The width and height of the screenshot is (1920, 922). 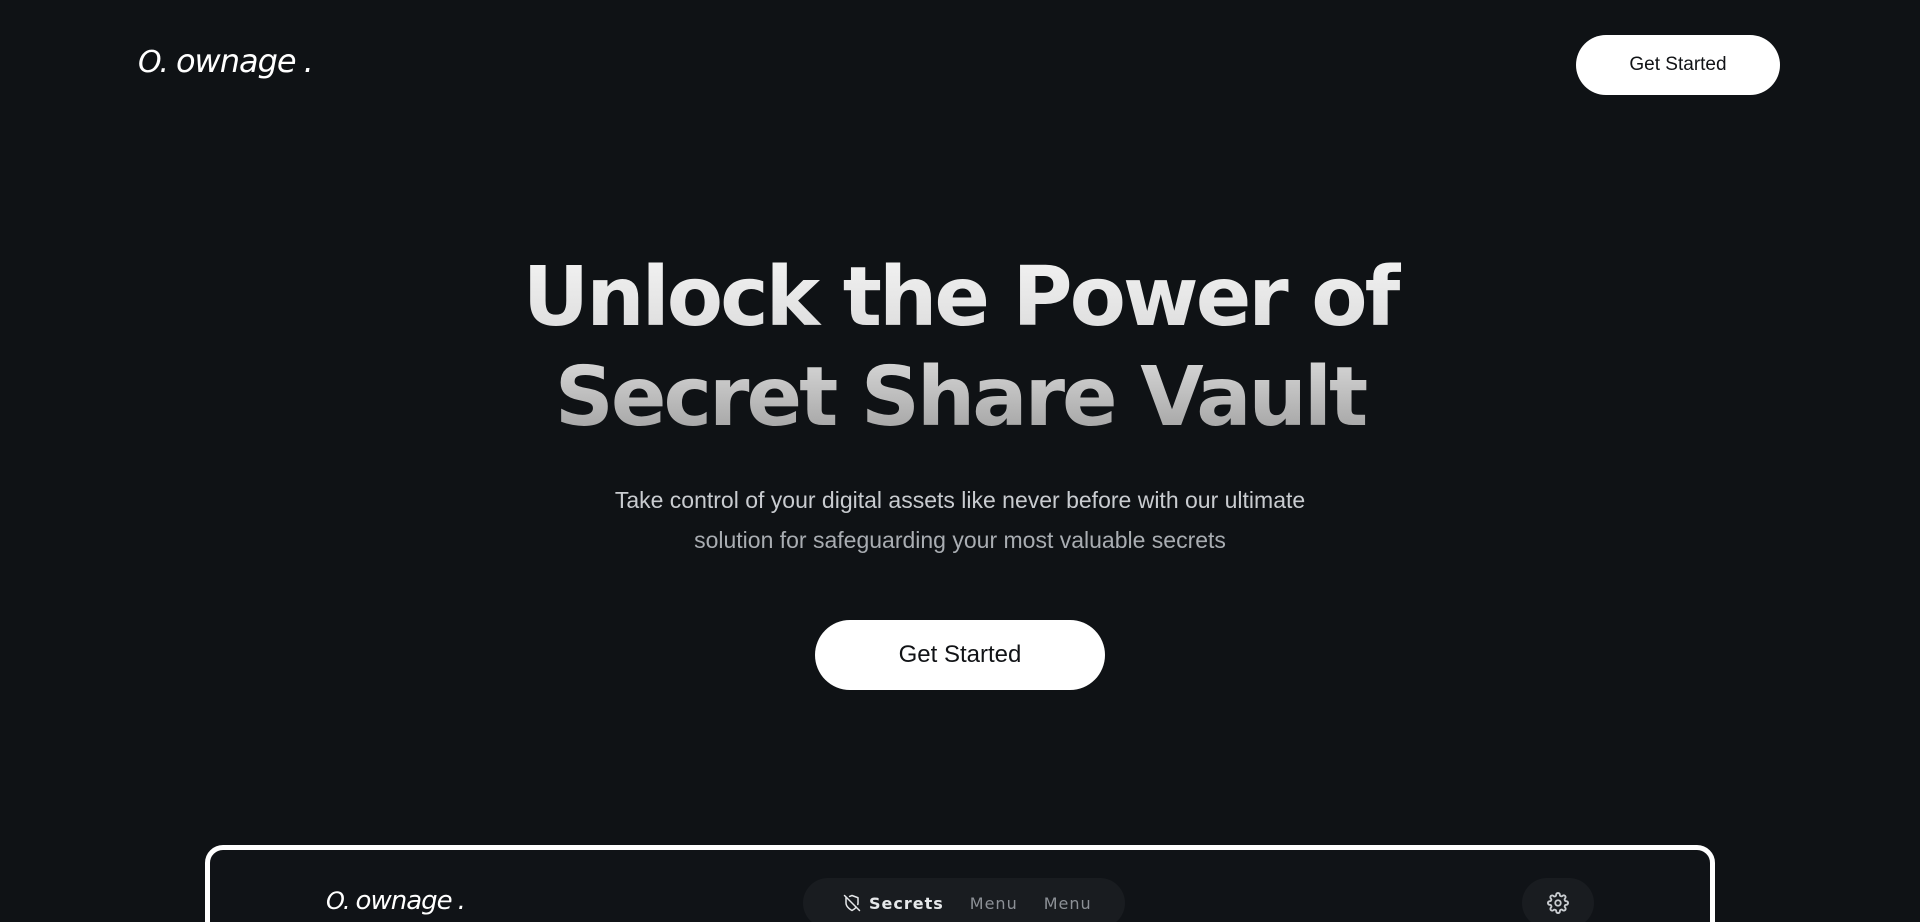 What do you see at coordinates (960, 397) in the screenshot?
I see `hero-title-line-2: Secret Share Vault` at bounding box center [960, 397].